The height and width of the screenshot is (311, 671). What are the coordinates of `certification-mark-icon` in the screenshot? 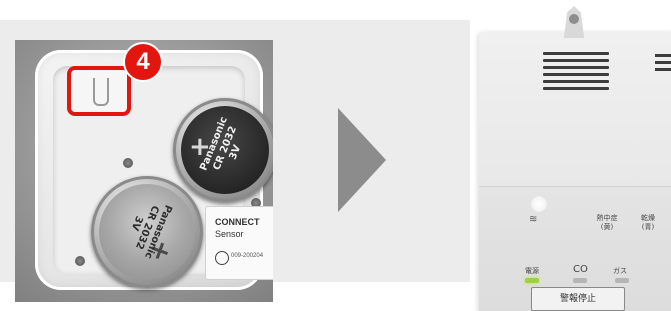 It's located at (222, 258).